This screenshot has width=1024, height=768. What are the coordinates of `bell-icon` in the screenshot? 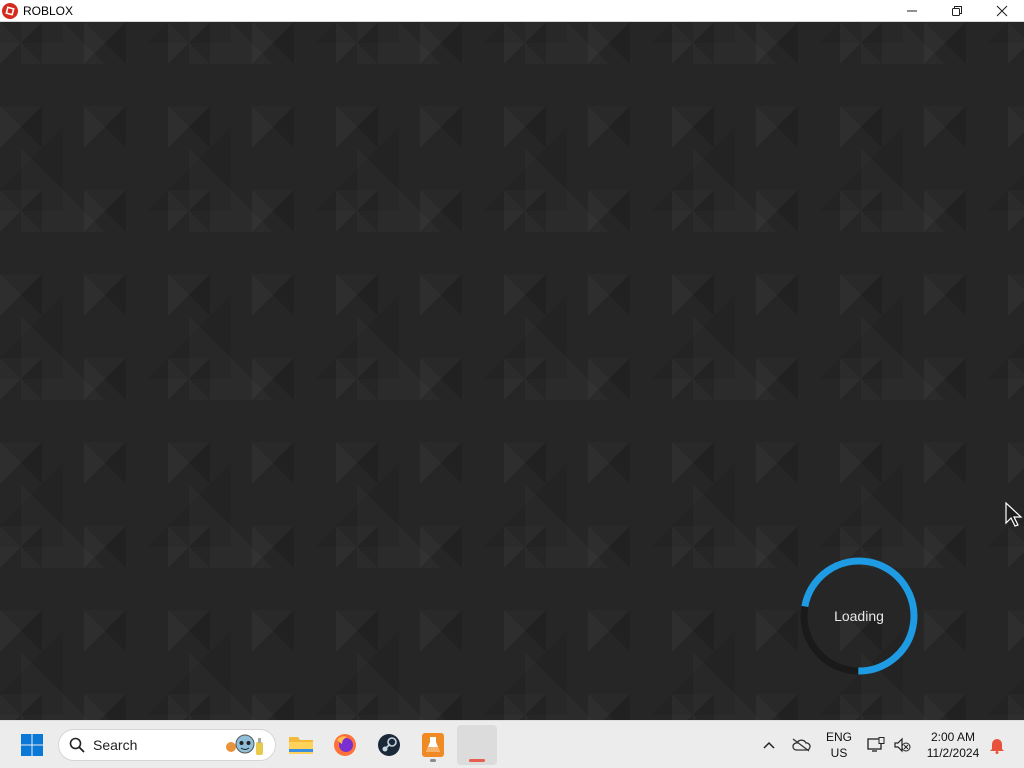 It's located at (997, 746).